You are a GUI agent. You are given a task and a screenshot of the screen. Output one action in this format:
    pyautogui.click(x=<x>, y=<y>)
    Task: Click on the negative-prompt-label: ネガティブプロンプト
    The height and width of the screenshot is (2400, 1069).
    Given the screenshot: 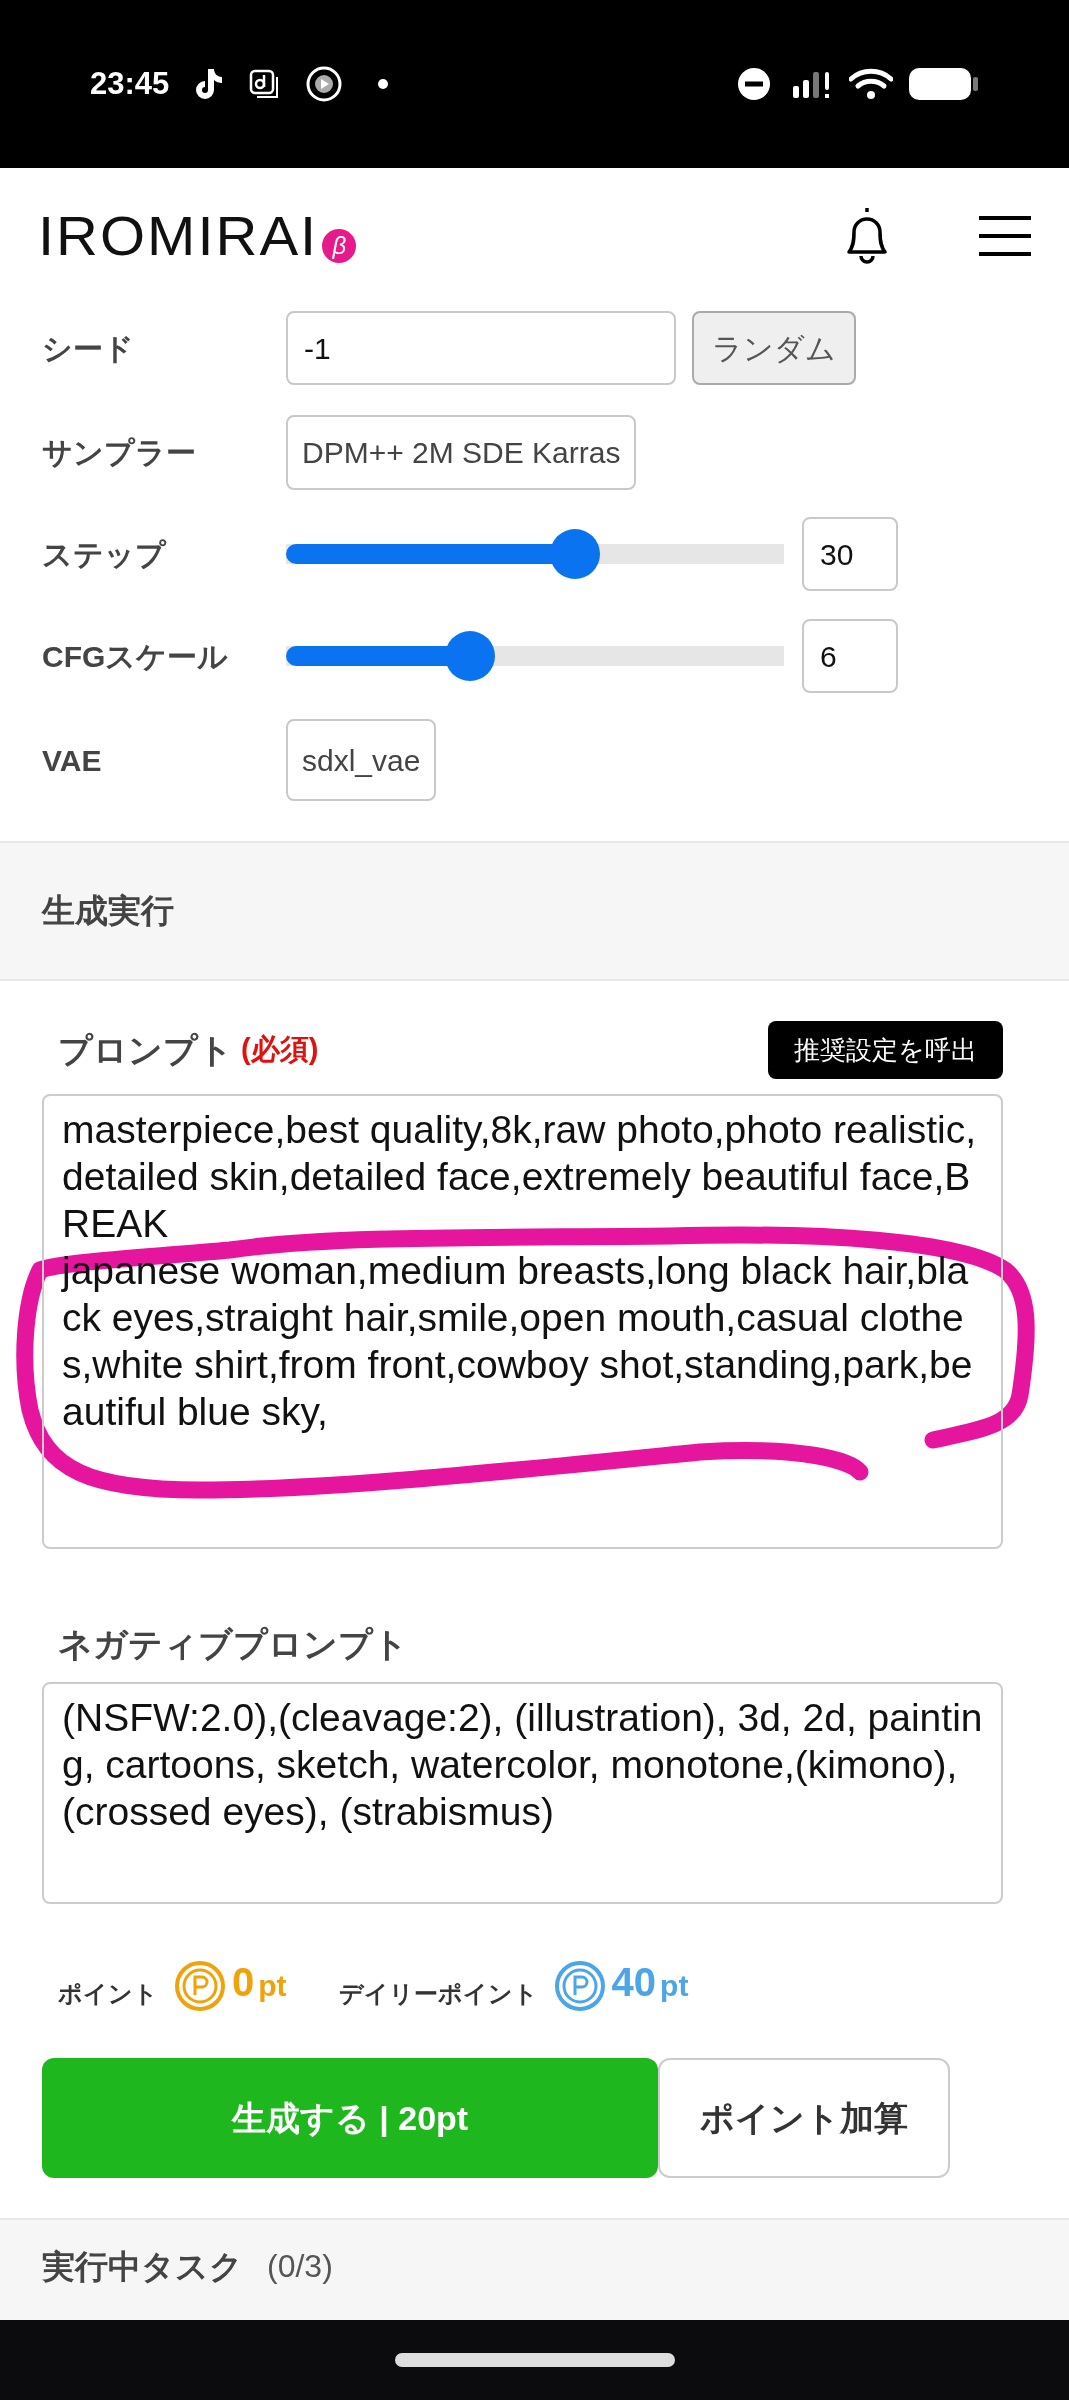 What is the action you would take?
    pyautogui.click(x=233, y=1644)
    